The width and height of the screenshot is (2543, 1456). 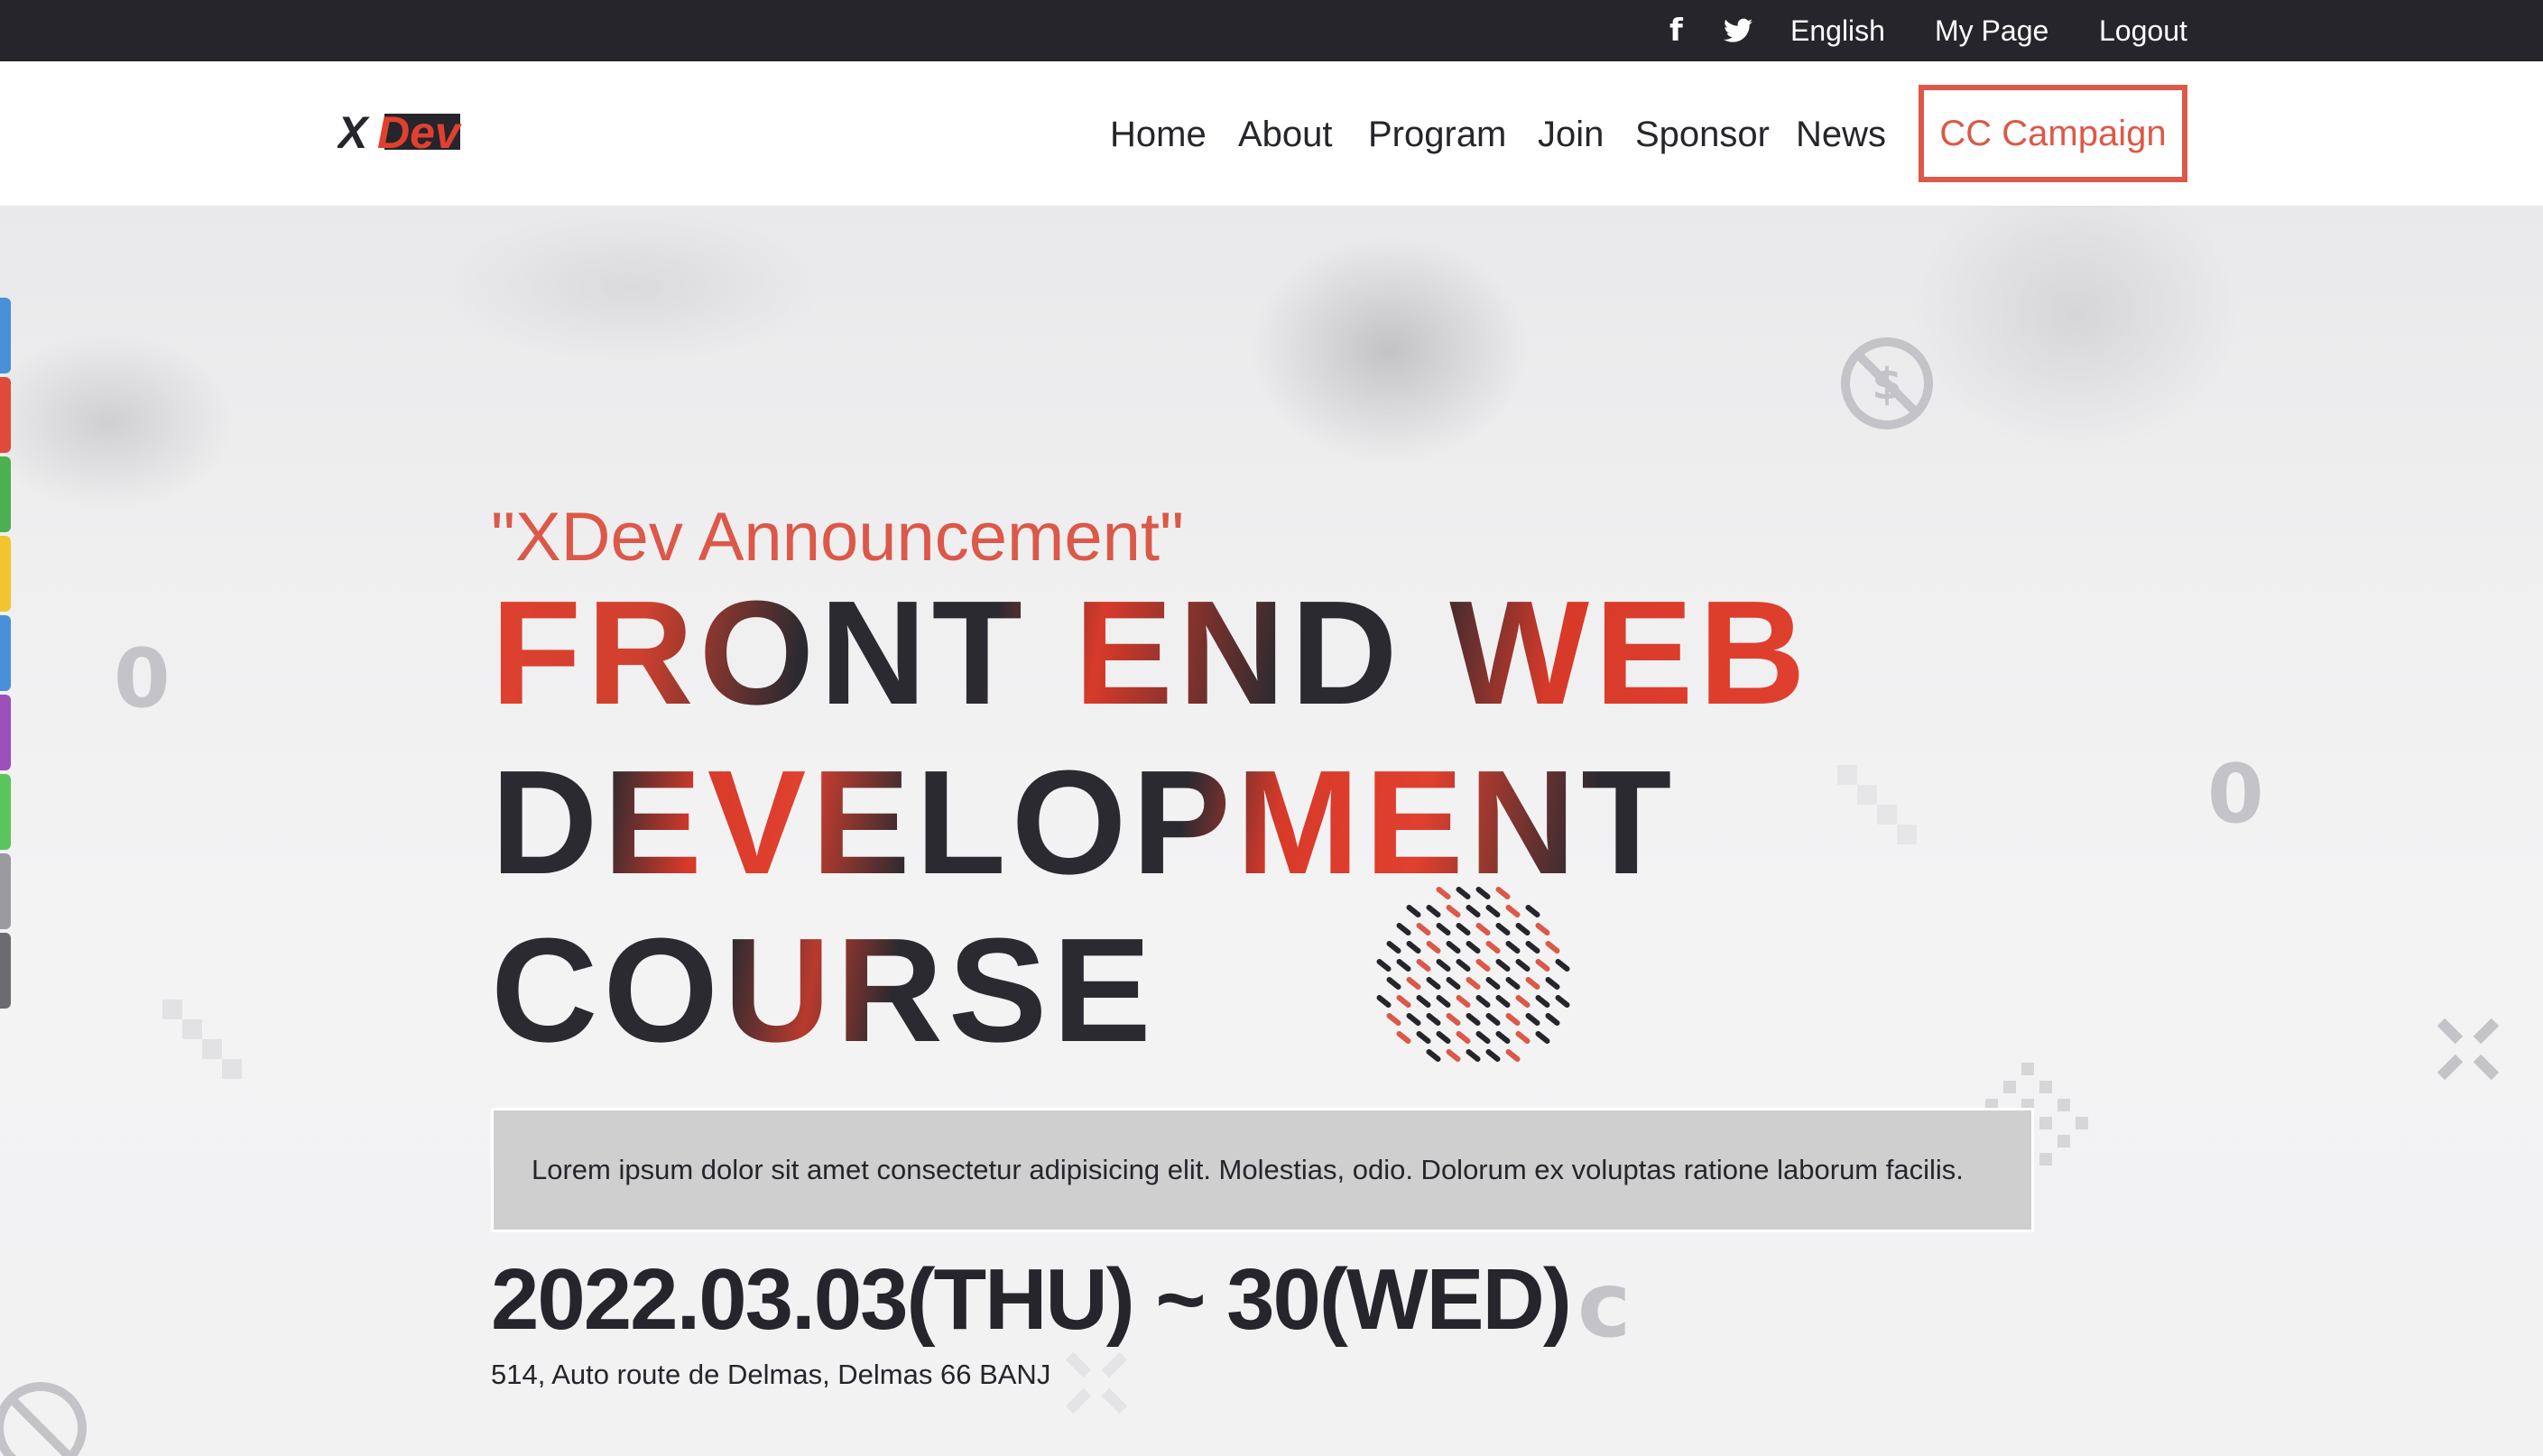 What do you see at coordinates (1837, 31) in the screenshot?
I see `language-link: English` at bounding box center [1837, 31].